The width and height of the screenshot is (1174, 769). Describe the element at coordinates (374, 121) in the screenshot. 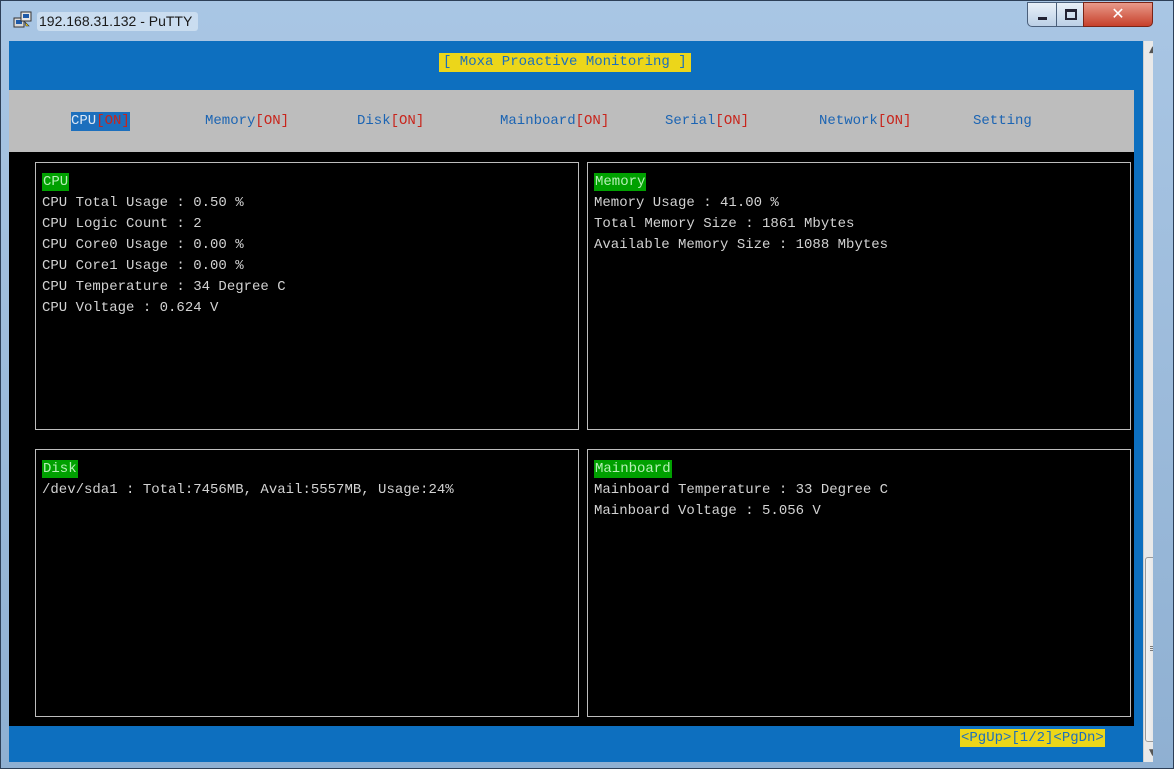

I see `menu-item-label: Disk` at that location.